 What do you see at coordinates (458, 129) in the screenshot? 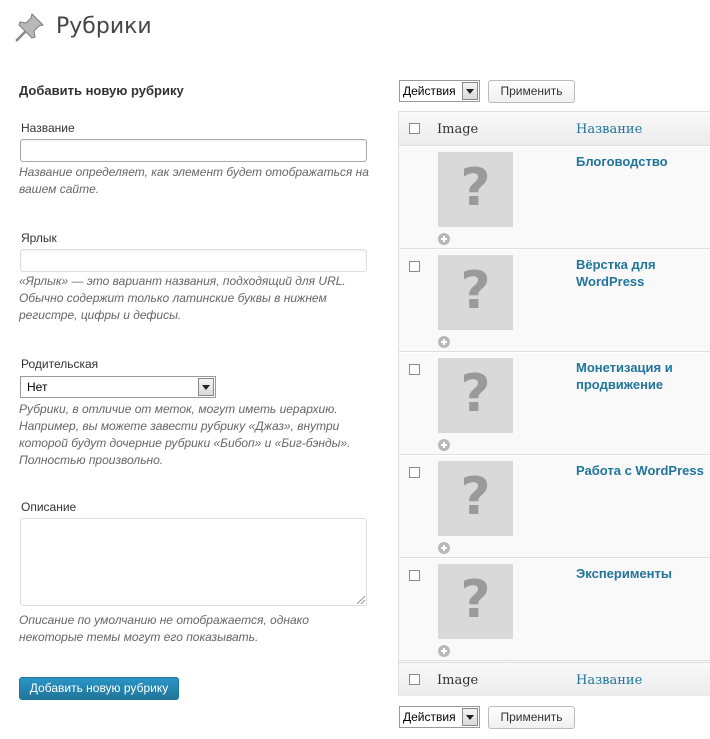
I see `column-header-image: Image` at bounding box center [458, 129].